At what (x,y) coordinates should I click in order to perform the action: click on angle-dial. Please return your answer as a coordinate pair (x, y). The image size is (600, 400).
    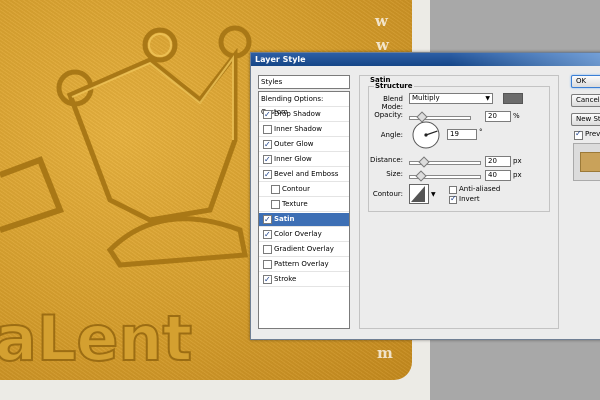
    Looking at the image, I should click on (426, 135).